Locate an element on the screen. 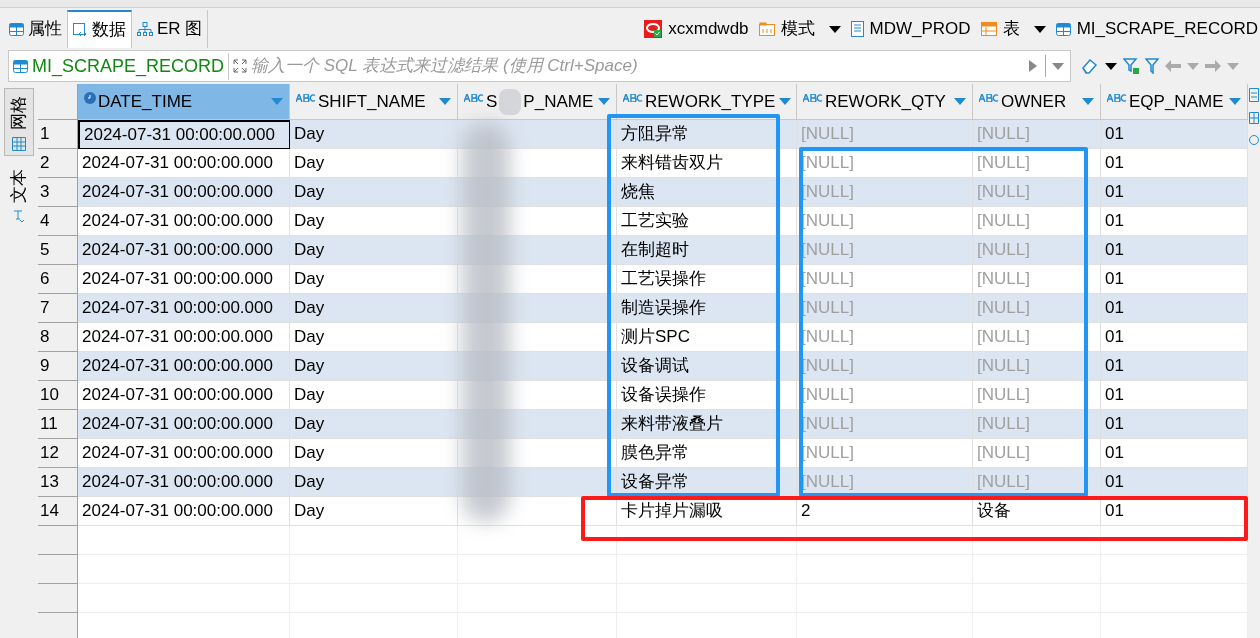 The width and height of the screenshot is (1260, 638). row-number: 4 is located at coordinates (58, 221).